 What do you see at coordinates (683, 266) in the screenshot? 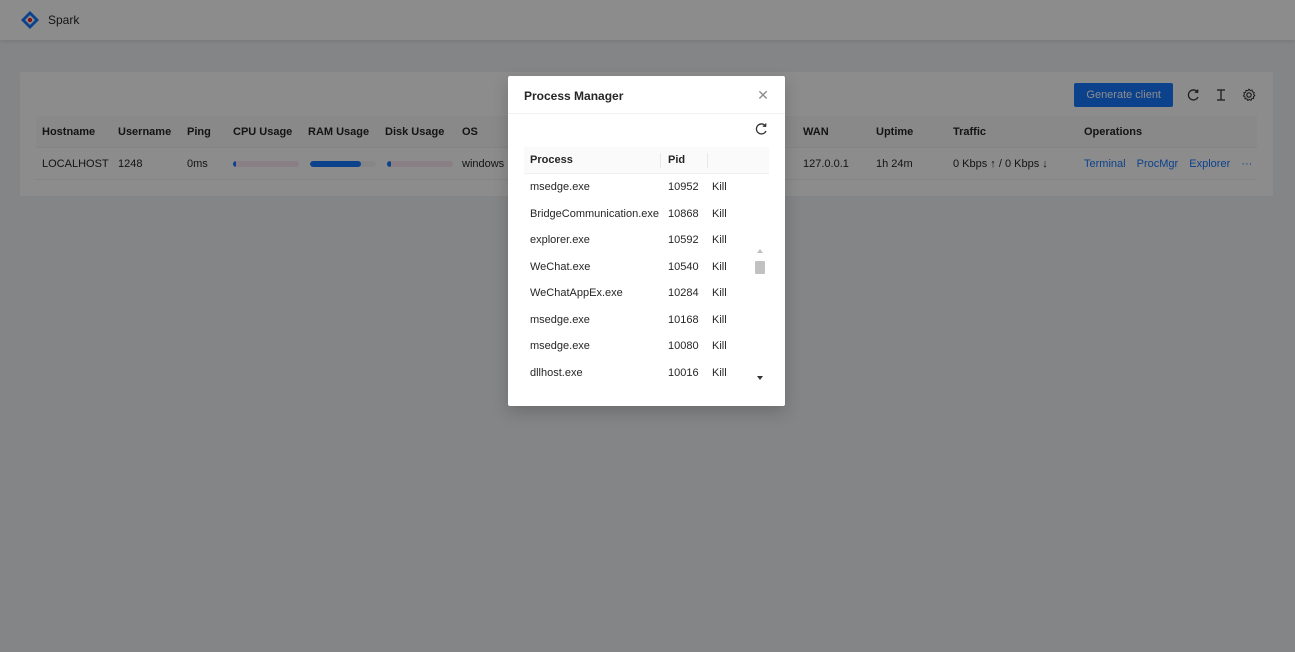
I see `process-pid: 10540` at bounding box center [683, 266].